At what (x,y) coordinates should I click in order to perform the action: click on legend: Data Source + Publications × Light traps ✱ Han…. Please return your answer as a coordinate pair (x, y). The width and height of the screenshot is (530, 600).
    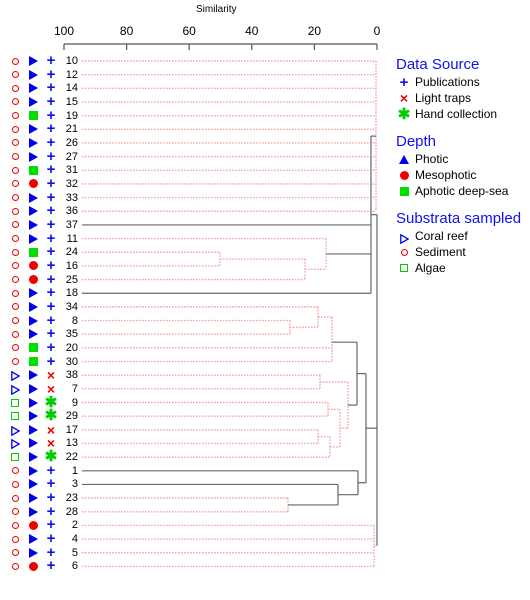
    Looking at the image, I should click on (463, 166).